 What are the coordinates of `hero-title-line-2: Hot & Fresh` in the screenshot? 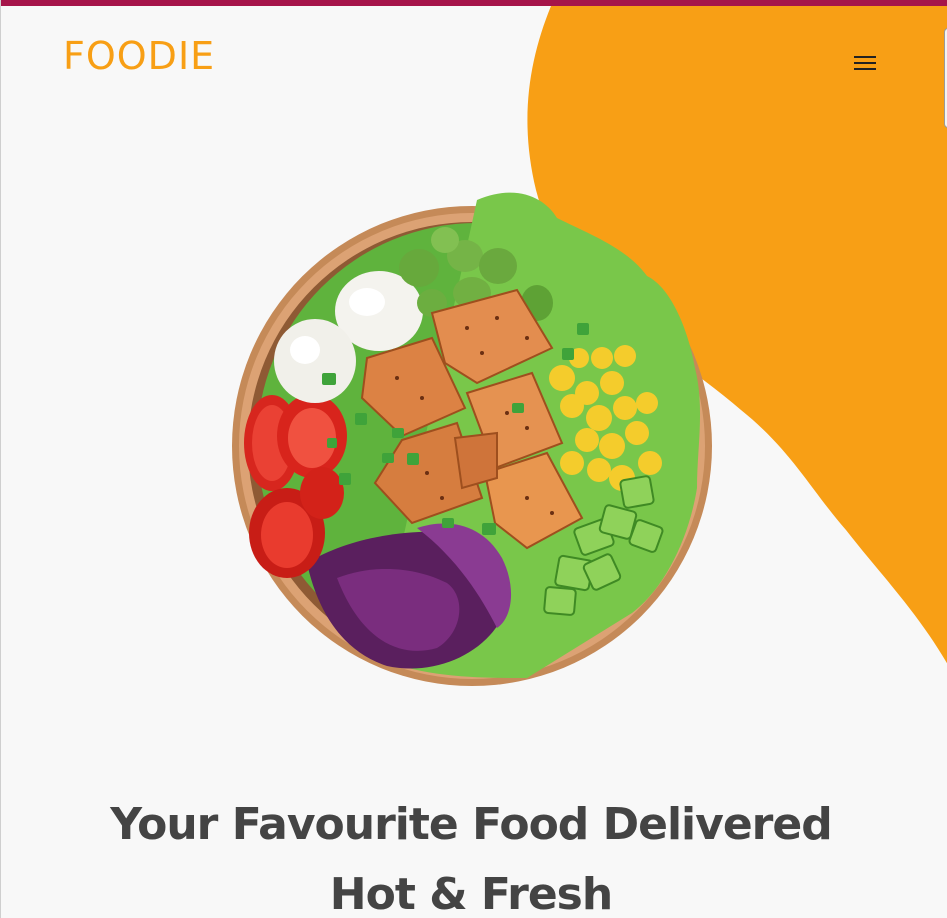 It's located at (471, 893).